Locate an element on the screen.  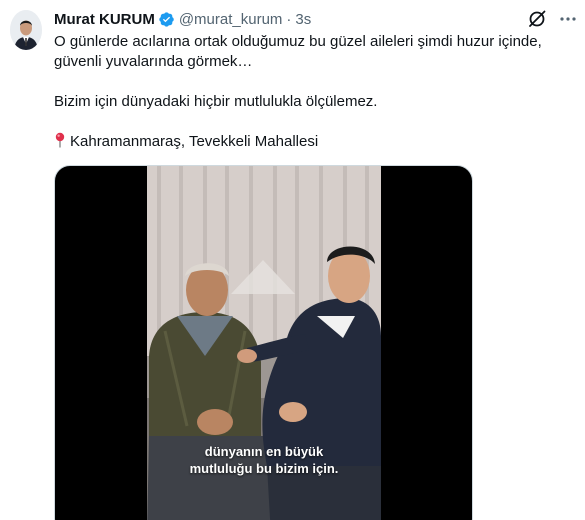
round-pushpin-icon is located at coordinates (60, 140).